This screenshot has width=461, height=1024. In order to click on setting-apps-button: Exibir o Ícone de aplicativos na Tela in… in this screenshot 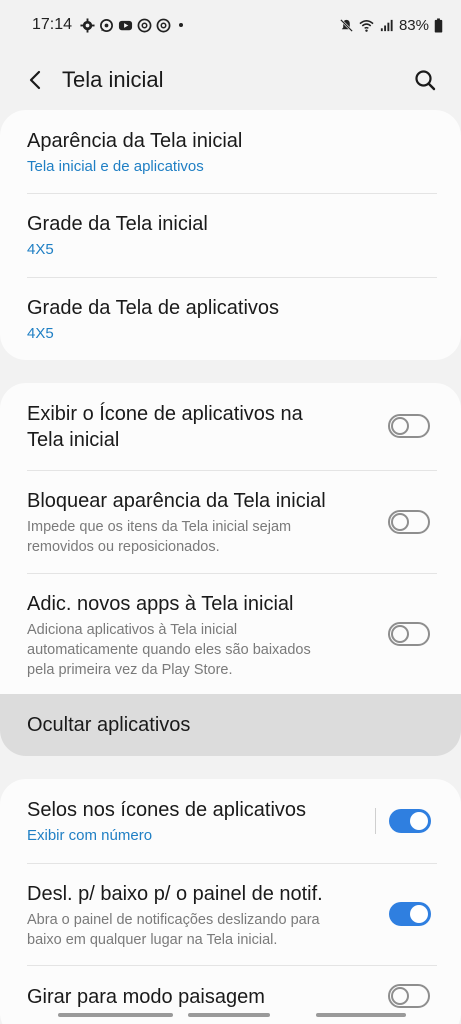, I will do `click(199, 427)`.